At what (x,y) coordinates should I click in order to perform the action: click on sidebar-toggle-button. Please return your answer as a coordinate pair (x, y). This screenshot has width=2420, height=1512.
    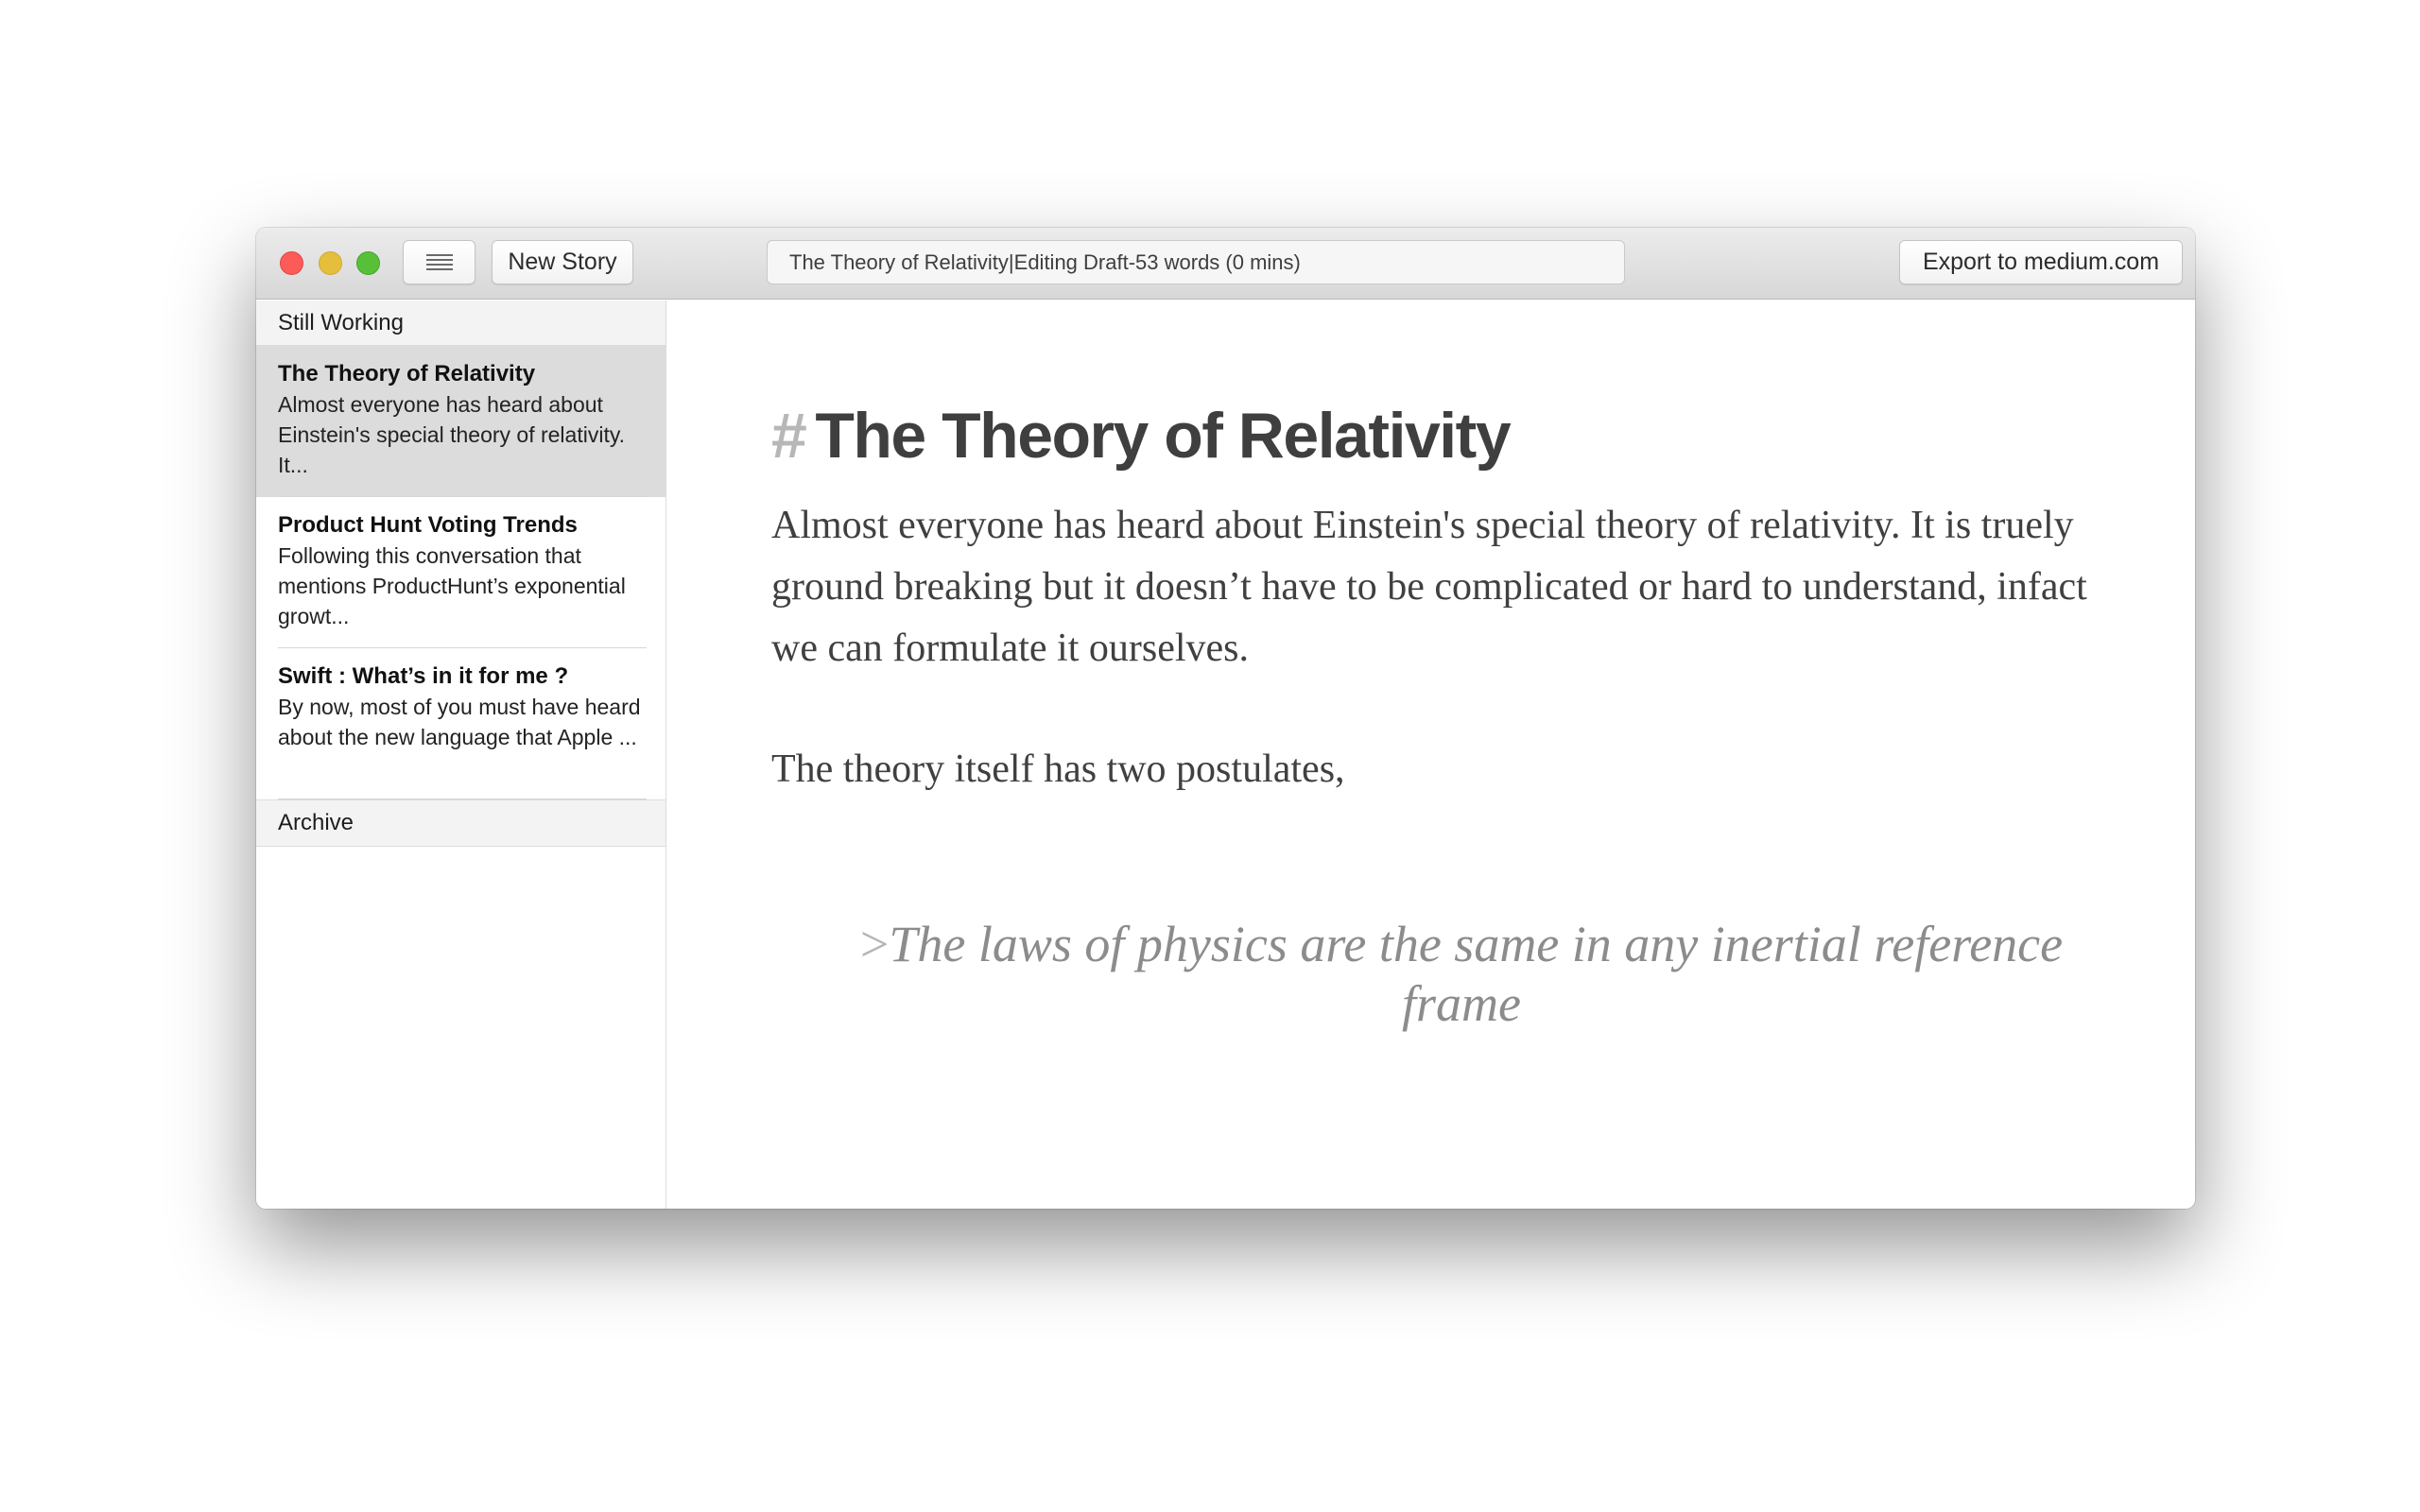
    Looking at the image, I should click on (439, 262).